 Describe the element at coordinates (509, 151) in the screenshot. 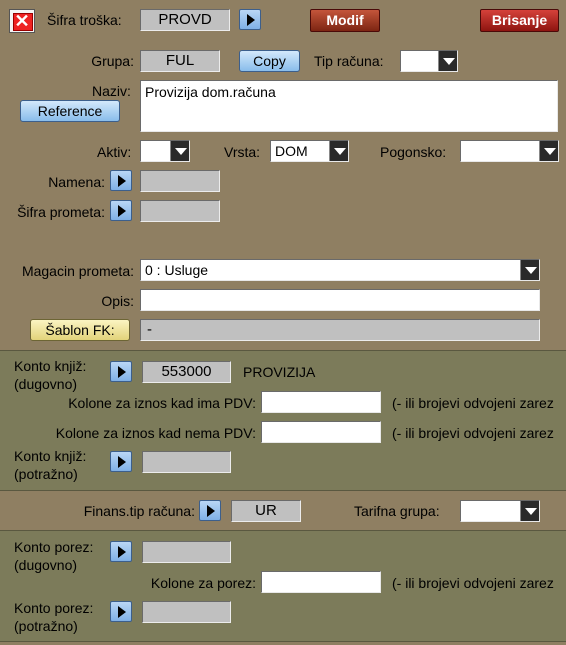

I see `pogonsko-select` at that location.